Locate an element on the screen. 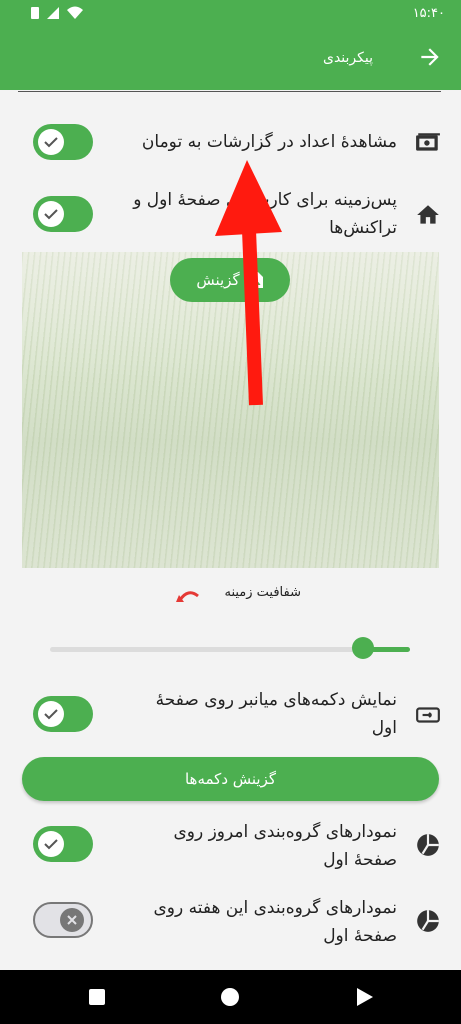 The image size is (461, 1024). toggle-background is located at coordinates (63, 214).